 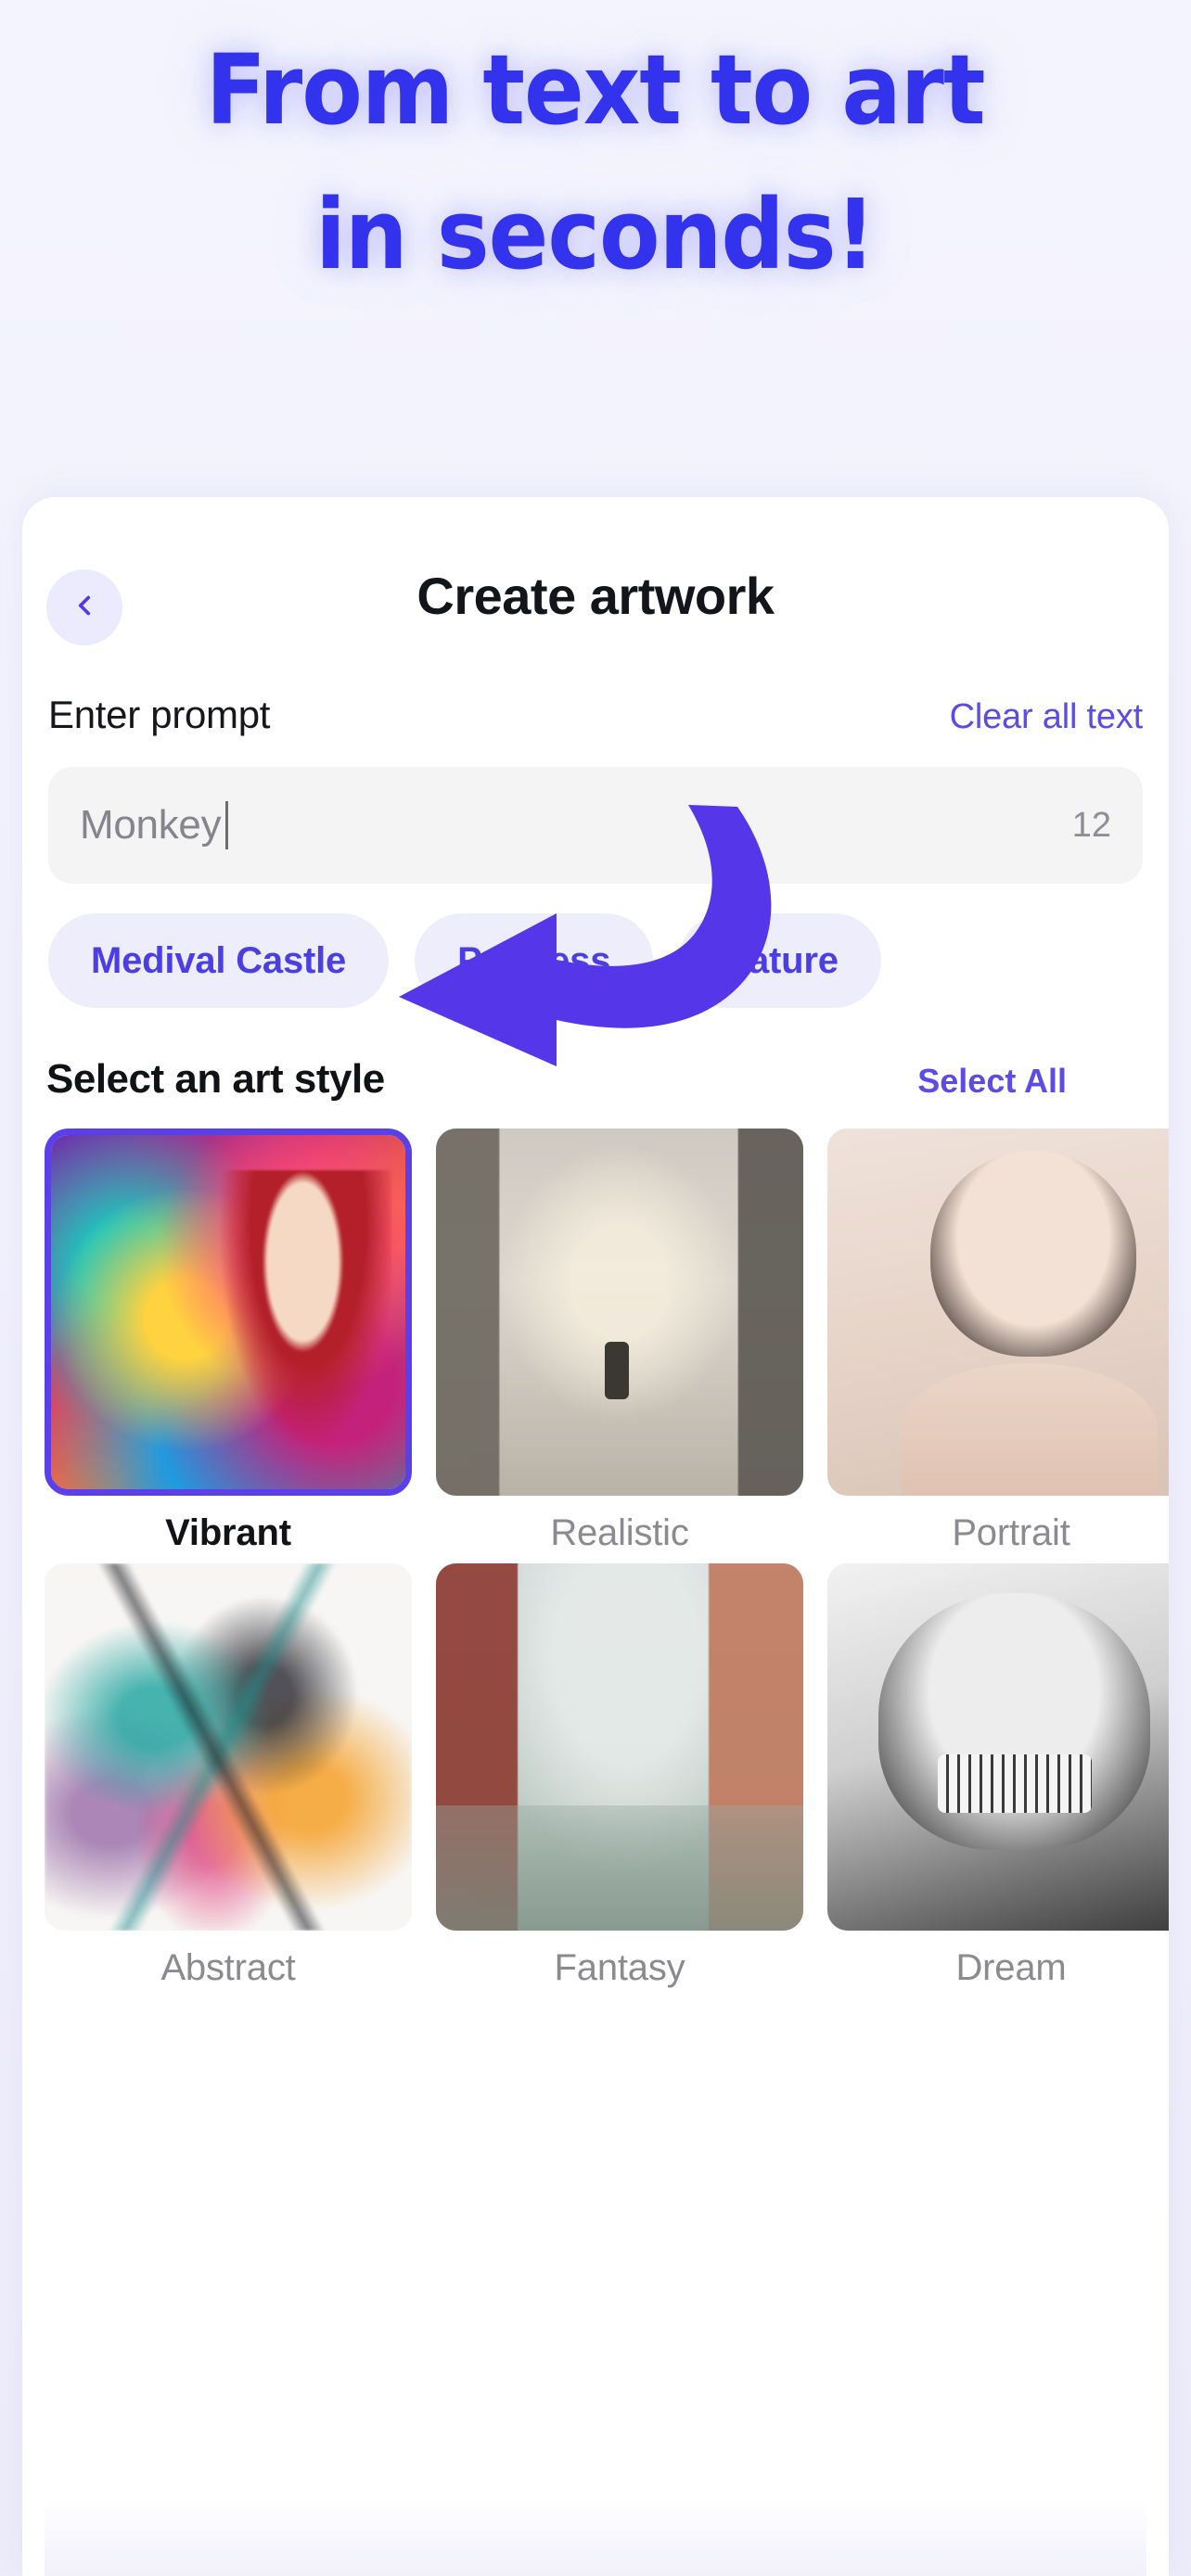 What do you see at coordinates (619, 1532) in the screenshot?
I see `art-style-label: Realistic` at bounding box center [619, 1532].